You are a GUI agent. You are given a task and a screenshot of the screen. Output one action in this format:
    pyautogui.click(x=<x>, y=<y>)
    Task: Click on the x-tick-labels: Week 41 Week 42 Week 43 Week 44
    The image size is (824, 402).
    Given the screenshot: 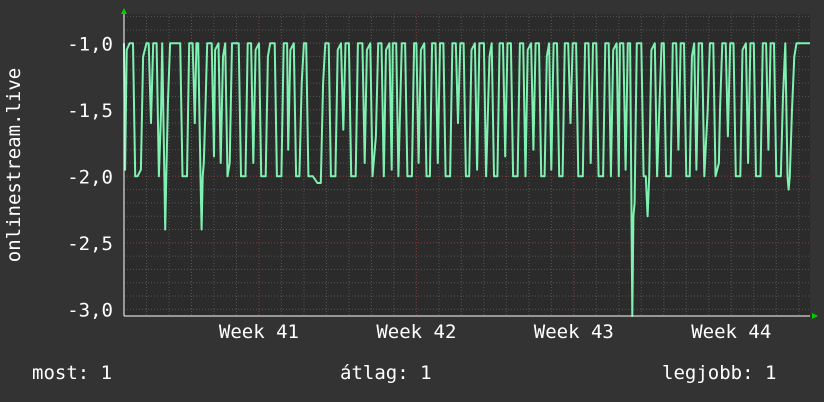 What is the action you would take?
    pyautogui.click(x=495, y=332)
    